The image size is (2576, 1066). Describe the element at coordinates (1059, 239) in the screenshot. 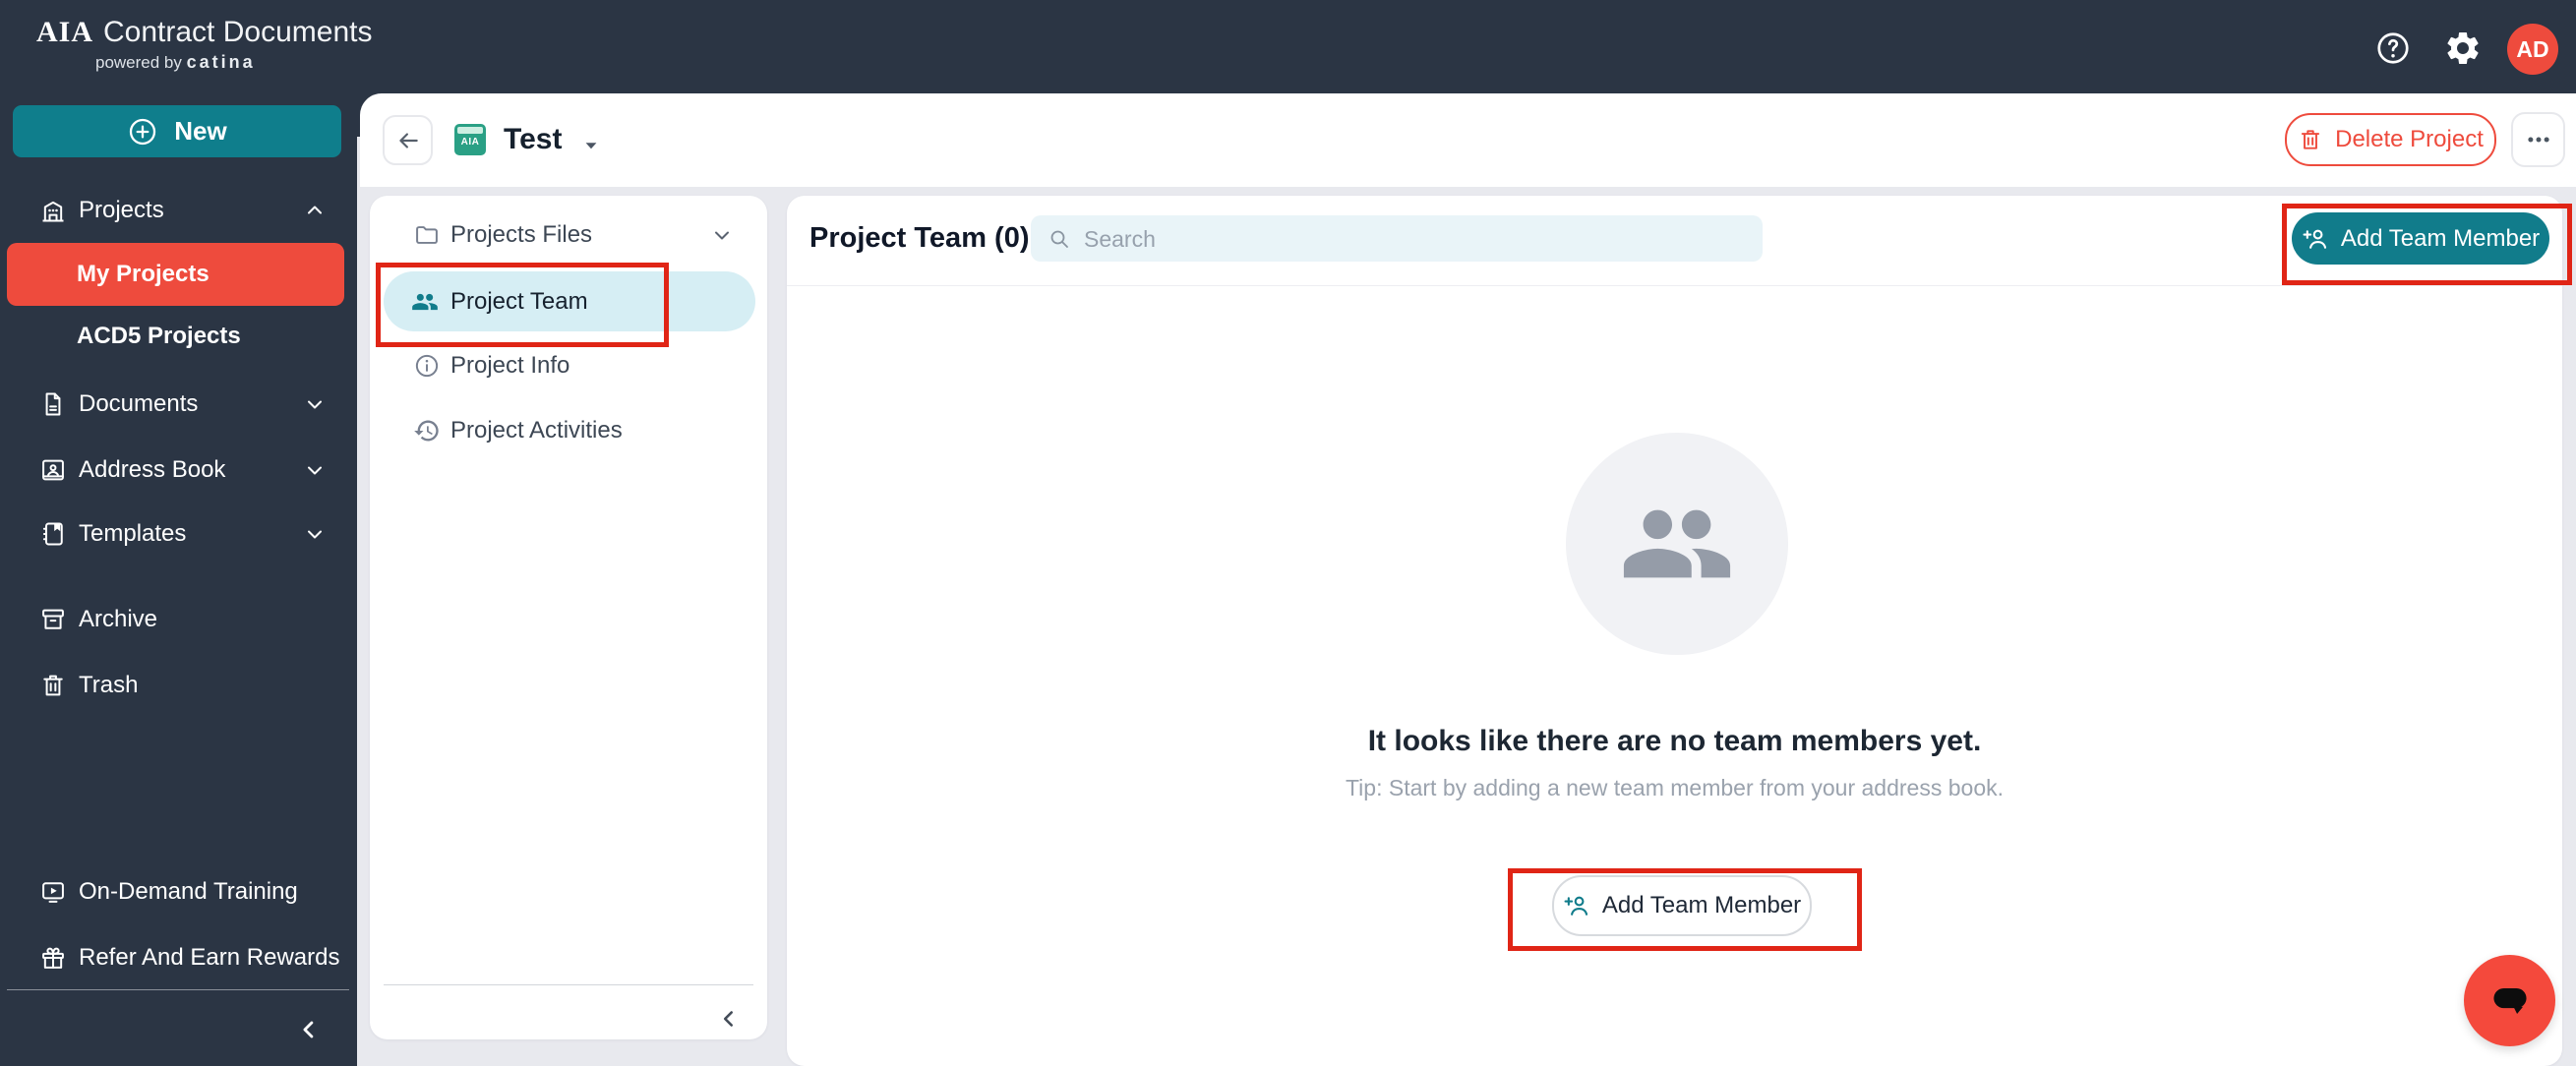

I see `search-icon` at that location.